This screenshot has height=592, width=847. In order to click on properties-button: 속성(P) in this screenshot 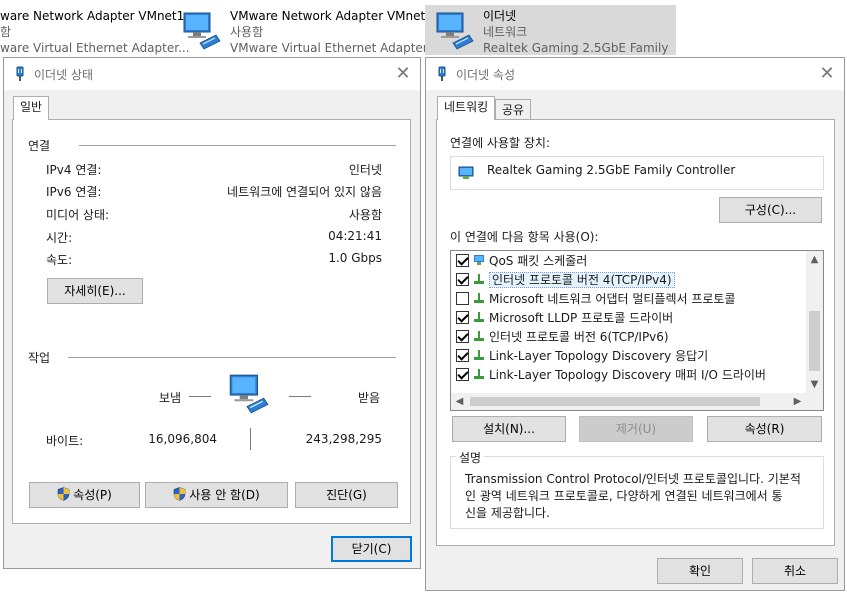, I will do `click(84, 495)`.